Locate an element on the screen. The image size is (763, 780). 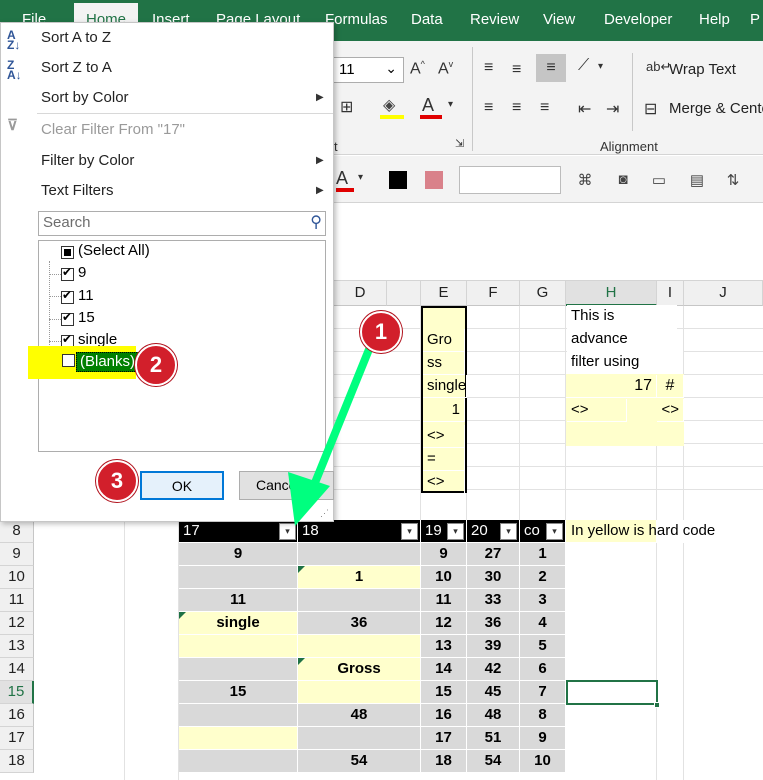
arrow-head is located at coordinates (309, 499).